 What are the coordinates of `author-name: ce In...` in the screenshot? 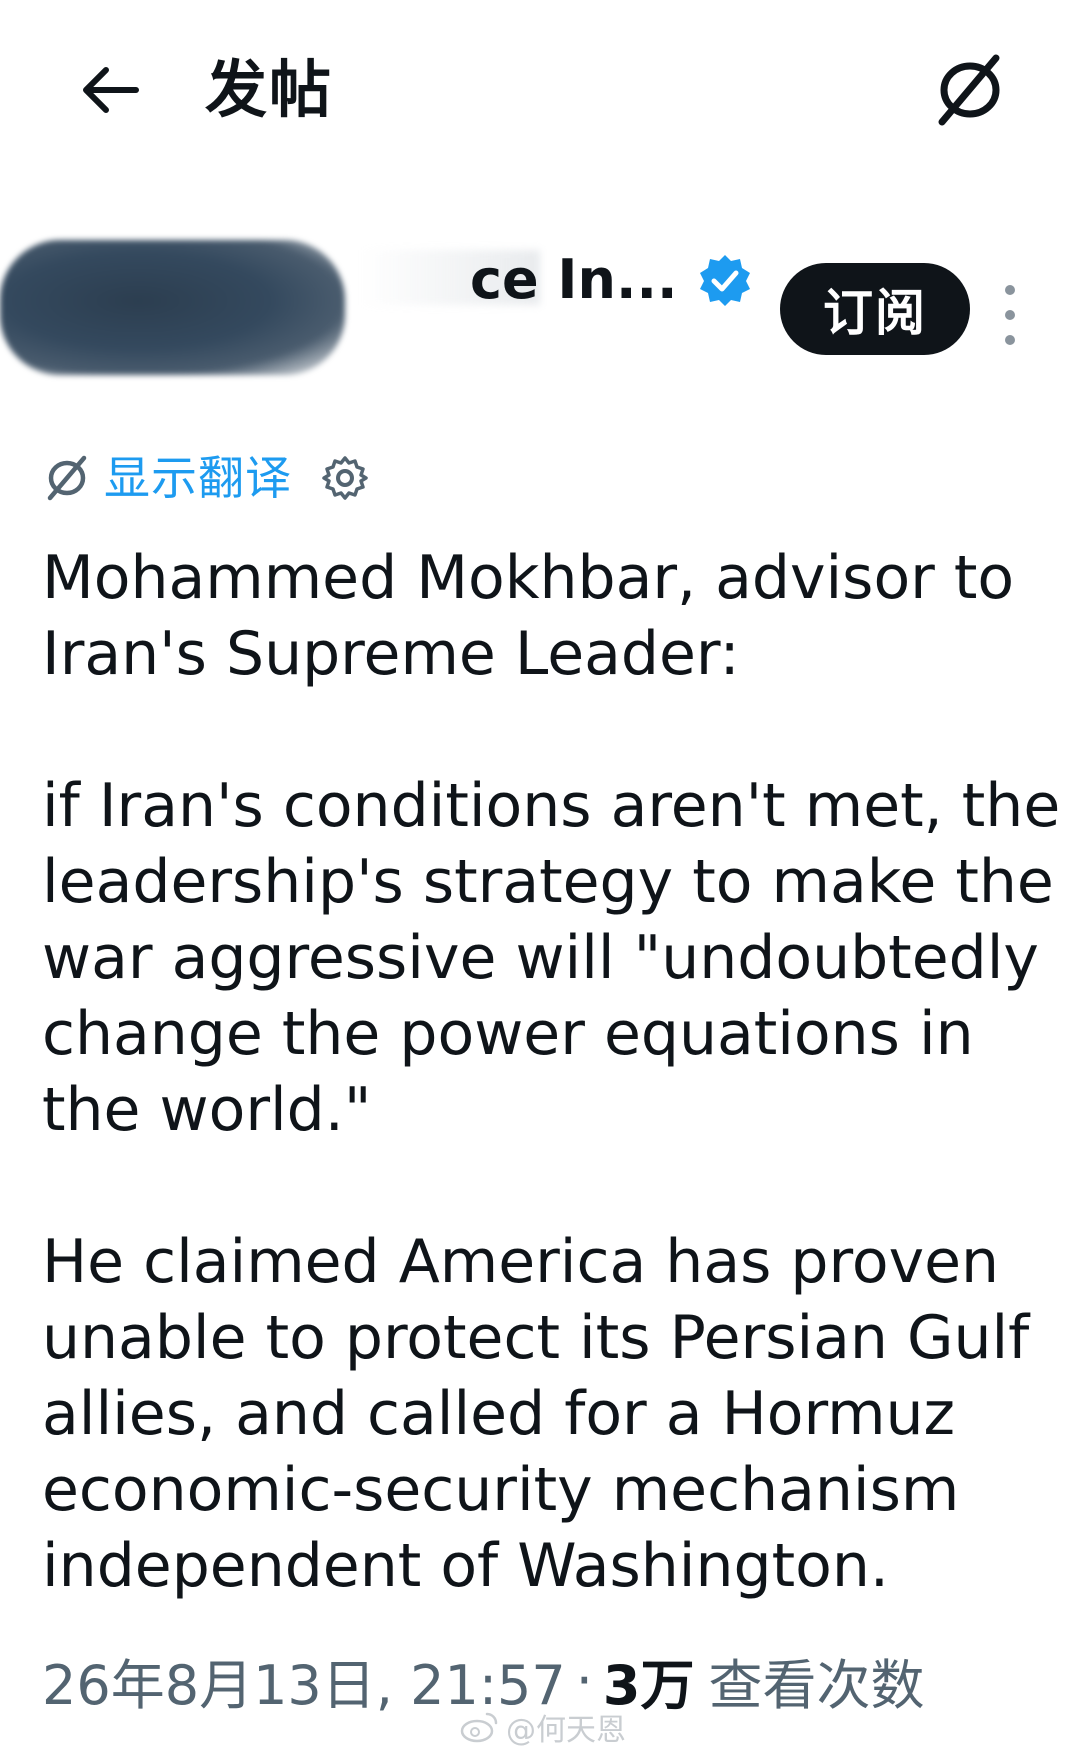 It's located at (574, 280).